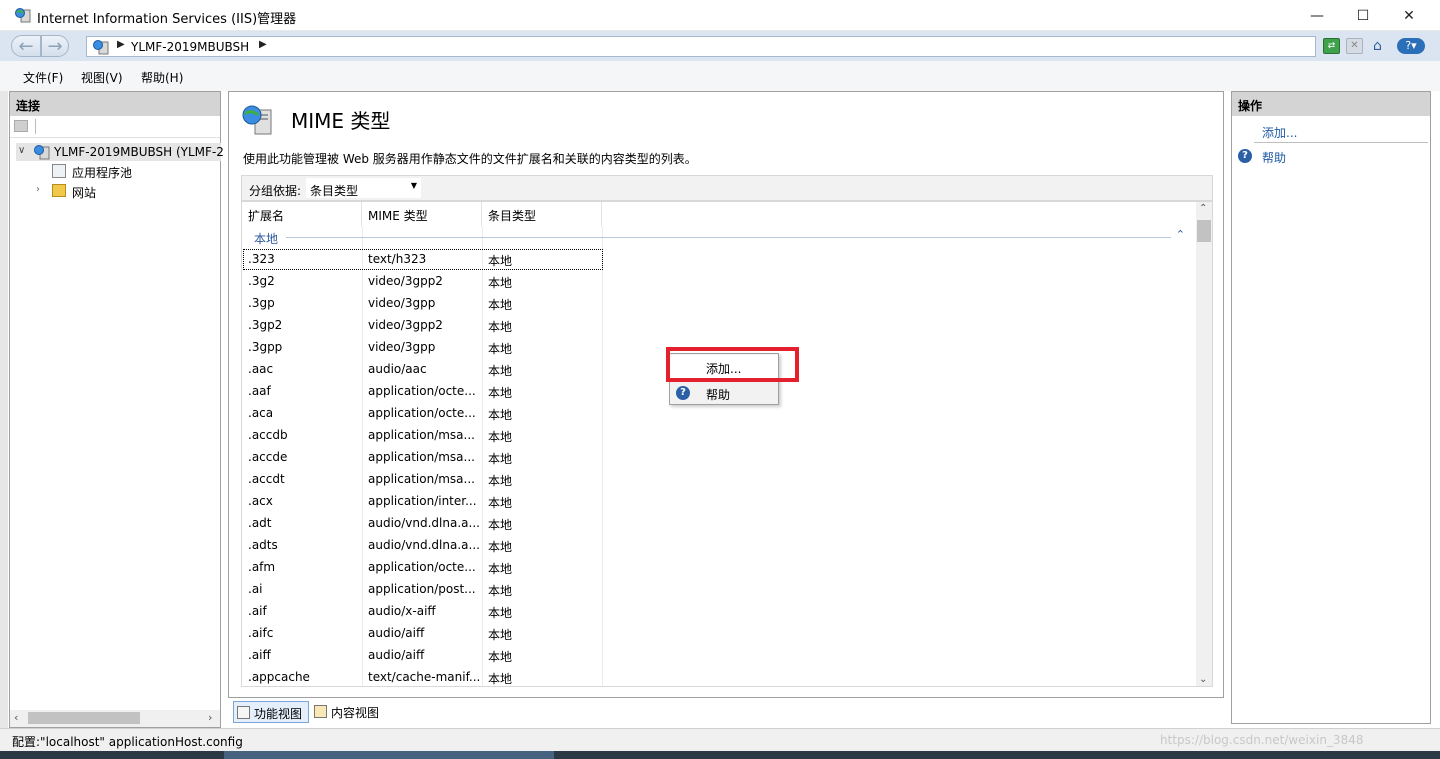 The height and width of the screenshot is (759, 1440). Describe the element at coordinates (190, 47) in the screenshot. I see `breadcrumb-server: YLMF-2019MBUBSH` at that location.